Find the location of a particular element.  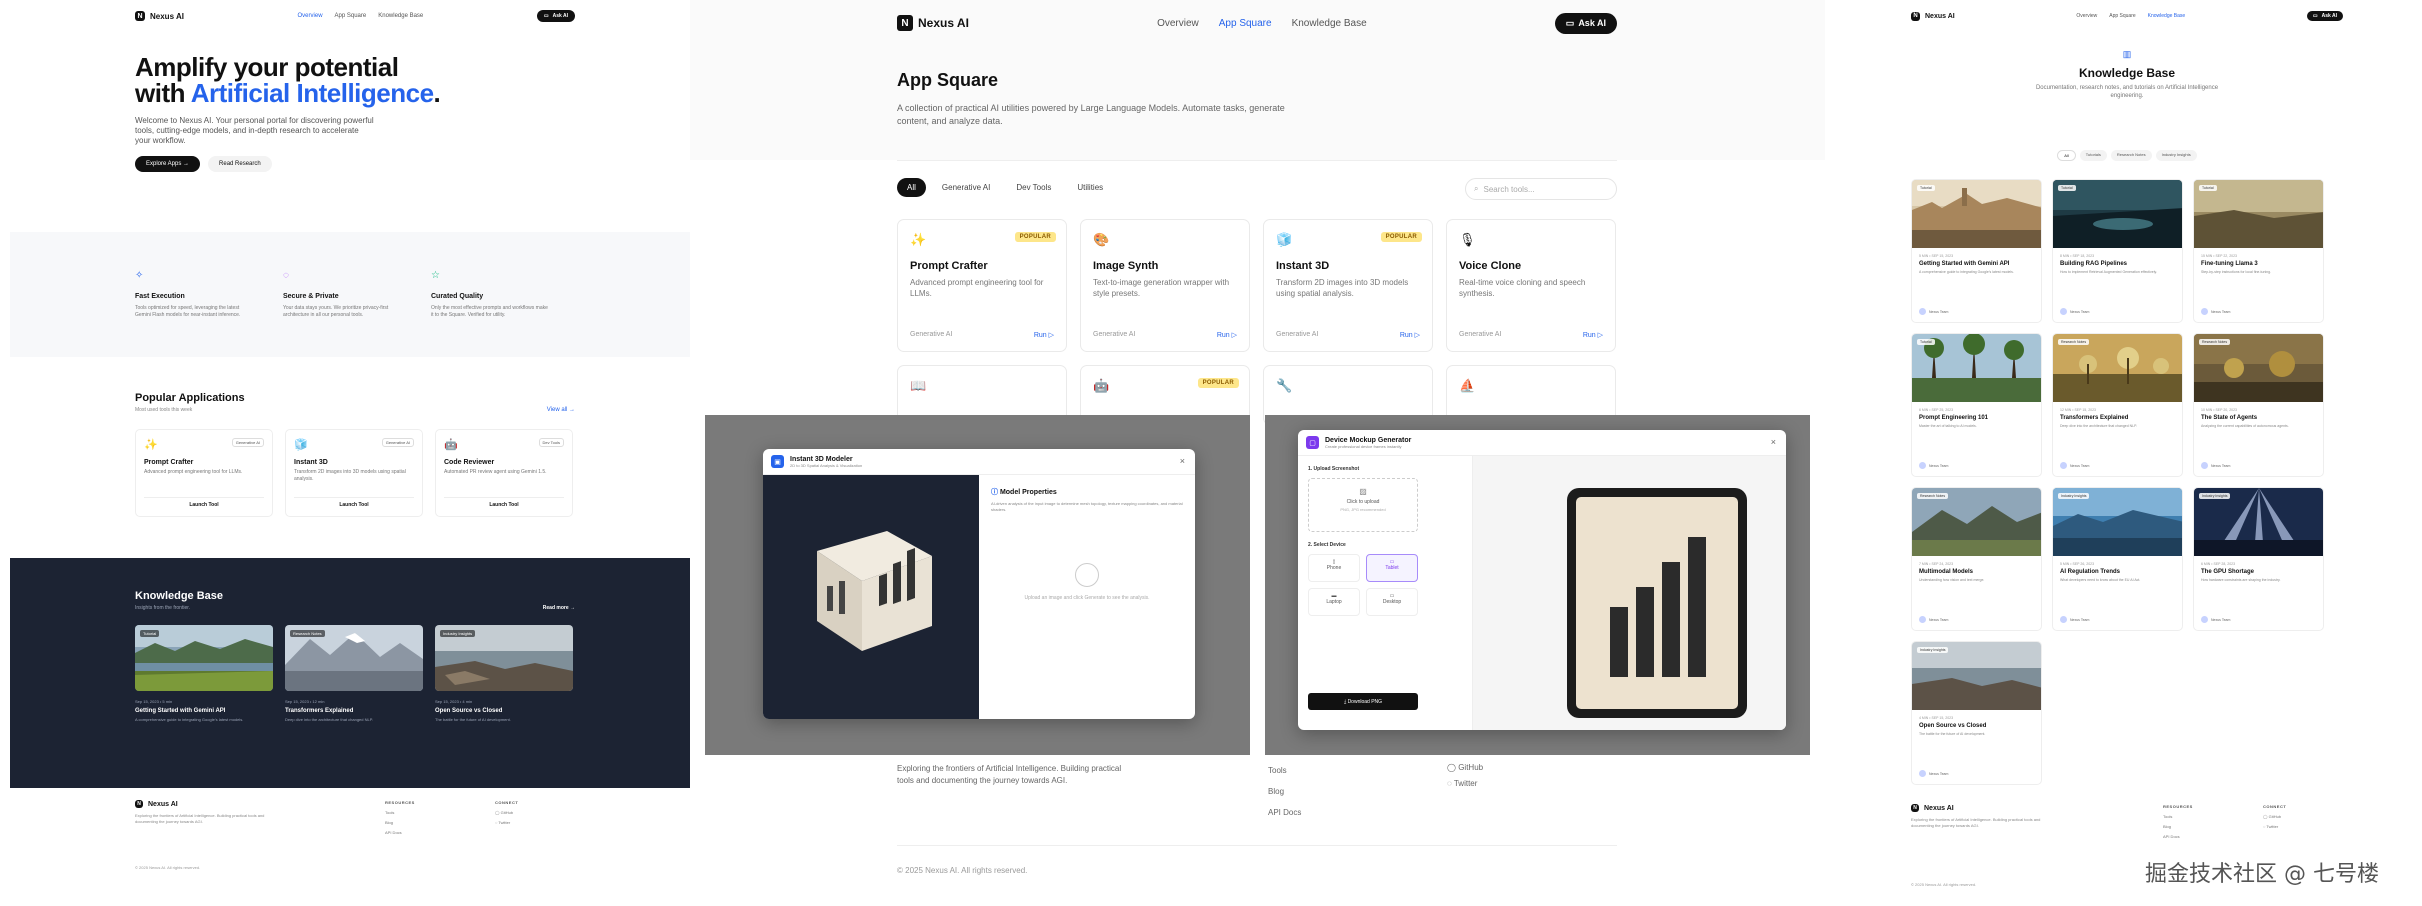

tab-all: All is located at coordinates (2066, 155).